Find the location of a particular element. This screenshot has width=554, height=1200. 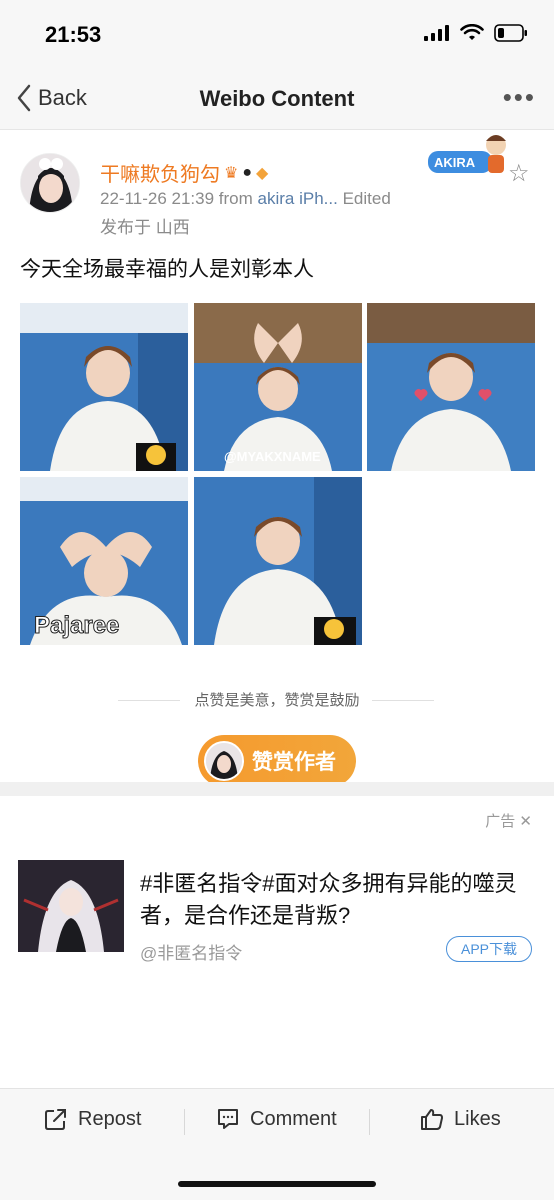

crown-icon: ♛ is located at coordinates (231, 173).